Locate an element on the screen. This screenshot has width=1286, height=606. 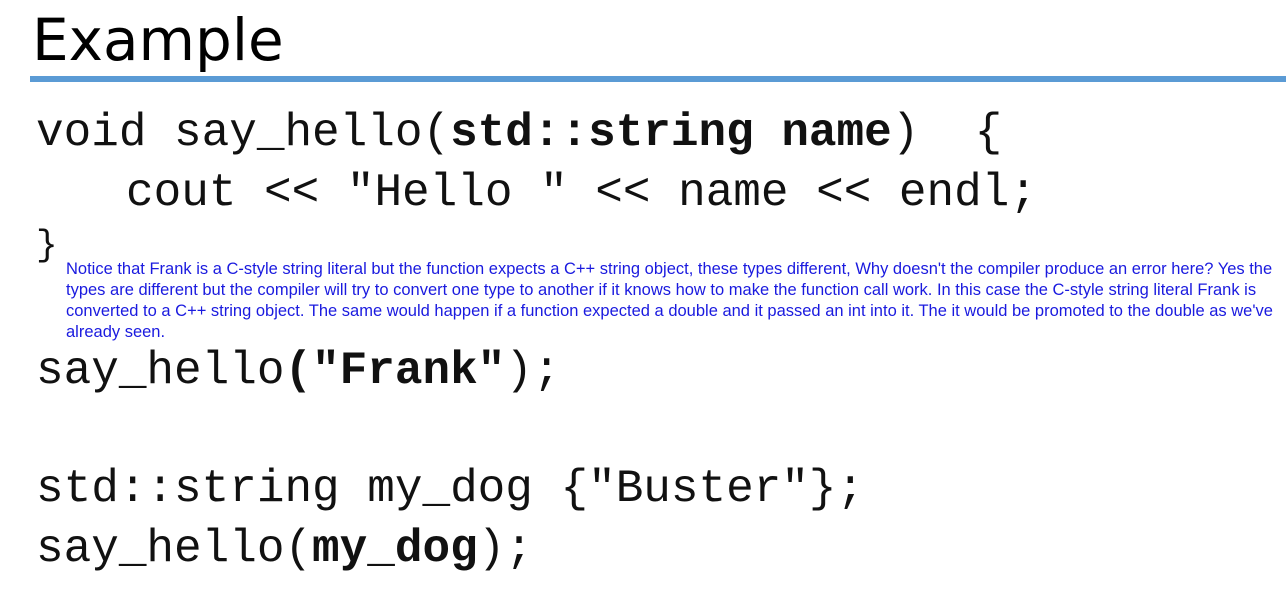
code-text: say_hello( is located at coordinates (174, 549).